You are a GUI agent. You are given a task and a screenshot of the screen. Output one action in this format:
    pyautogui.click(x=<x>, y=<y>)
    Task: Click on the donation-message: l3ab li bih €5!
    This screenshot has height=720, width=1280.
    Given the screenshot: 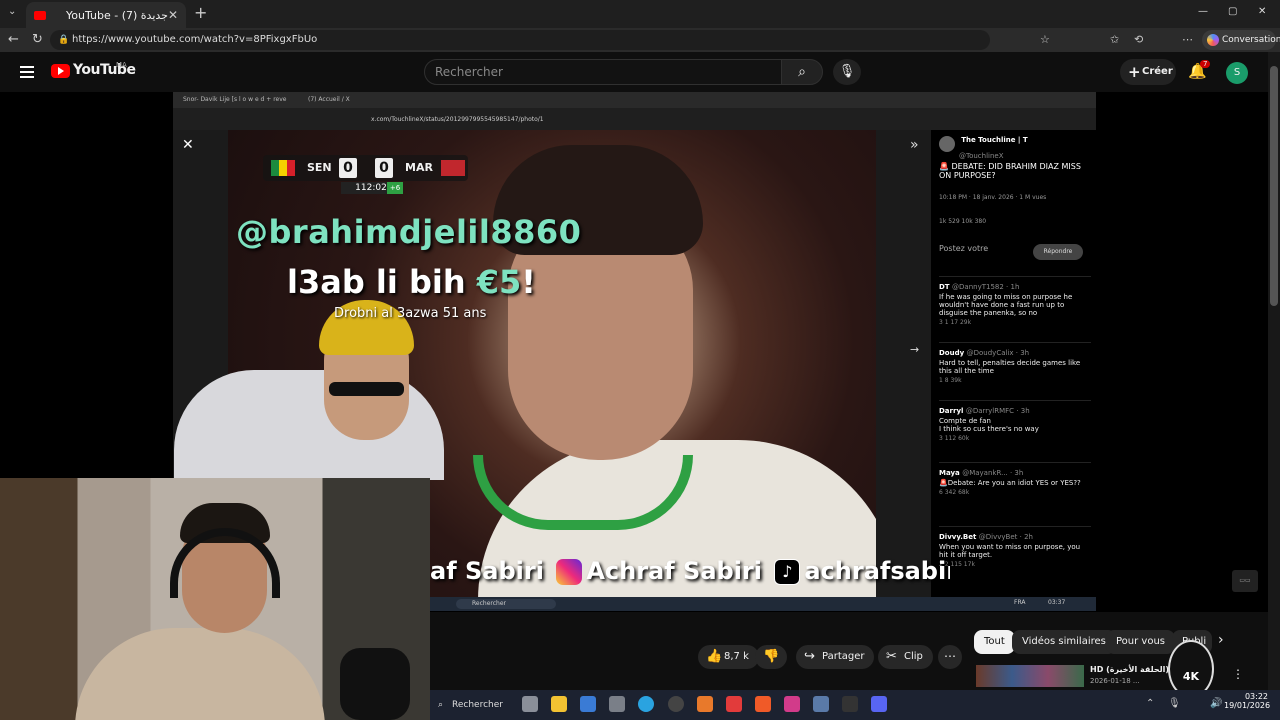 What is the action you would take?
    pyautogui.click(x=411, y=282)
    